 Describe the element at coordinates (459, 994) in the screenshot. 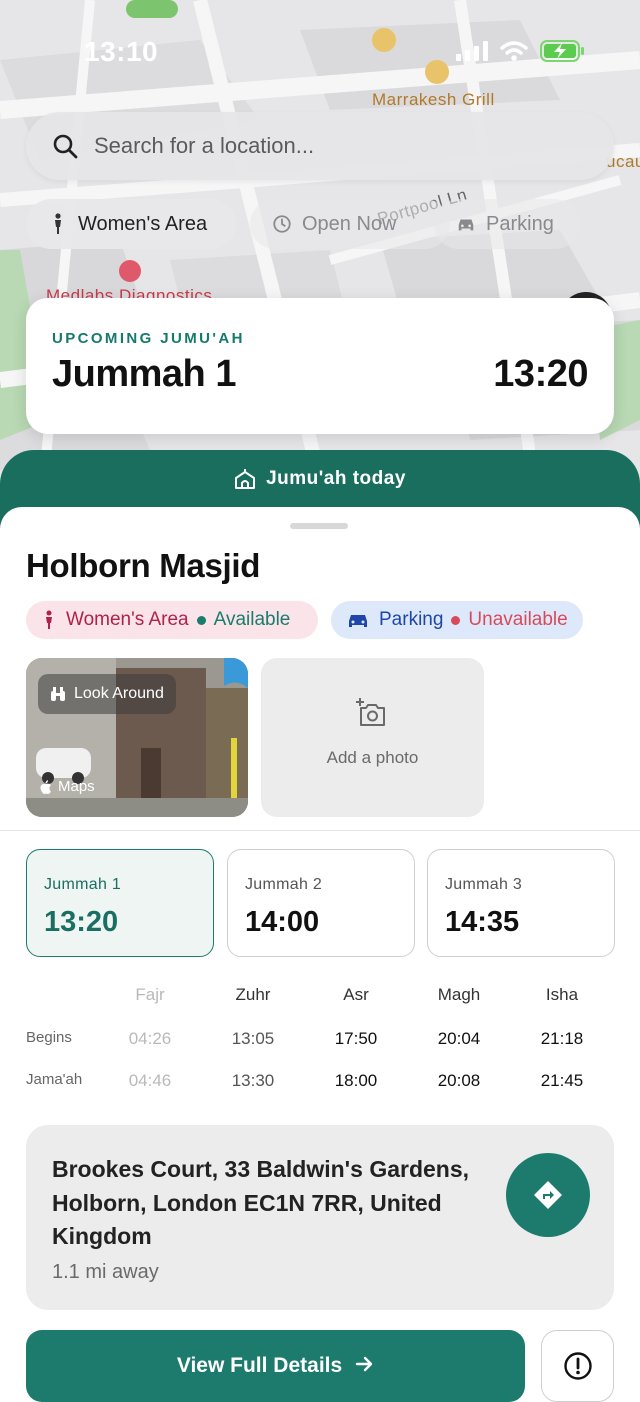

I see `column-header-magh: Magh` at that location.